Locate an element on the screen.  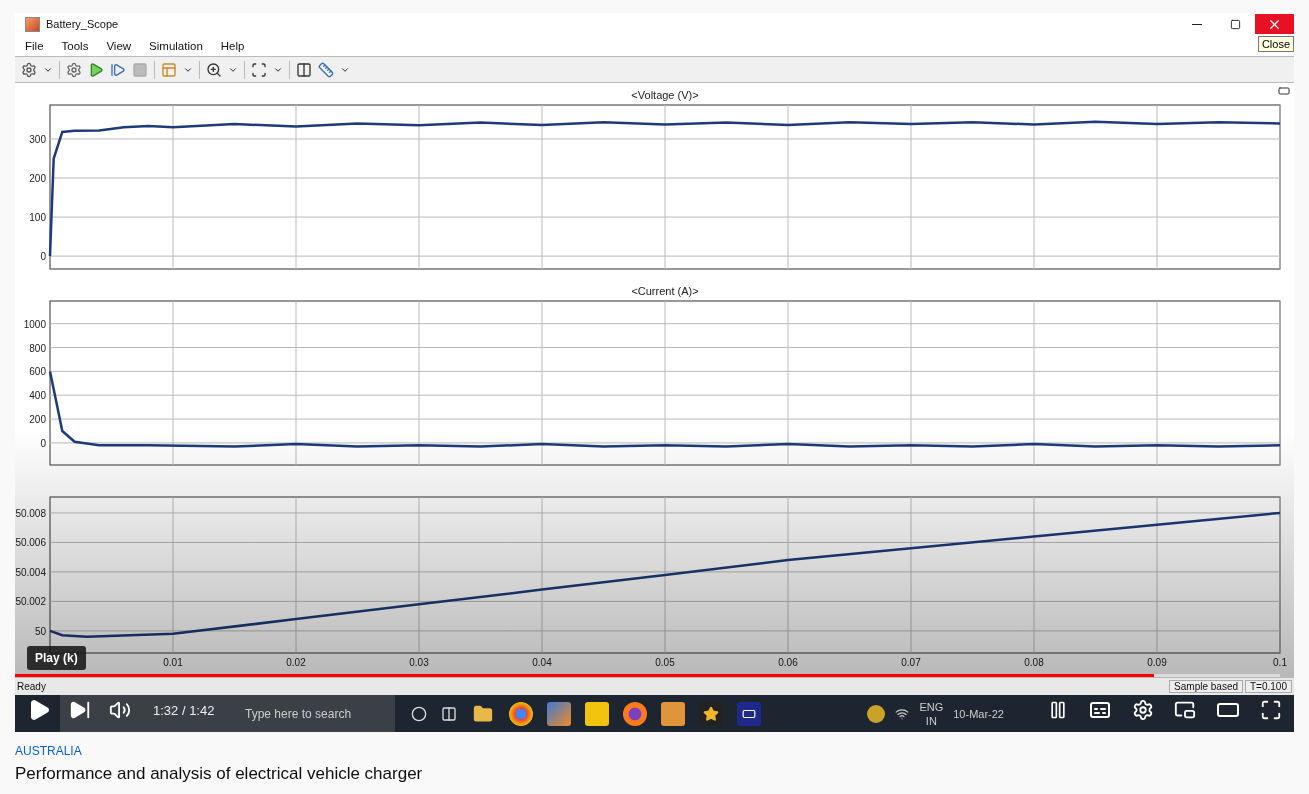
tooltip: Close is located at coordinates (1275, 44).